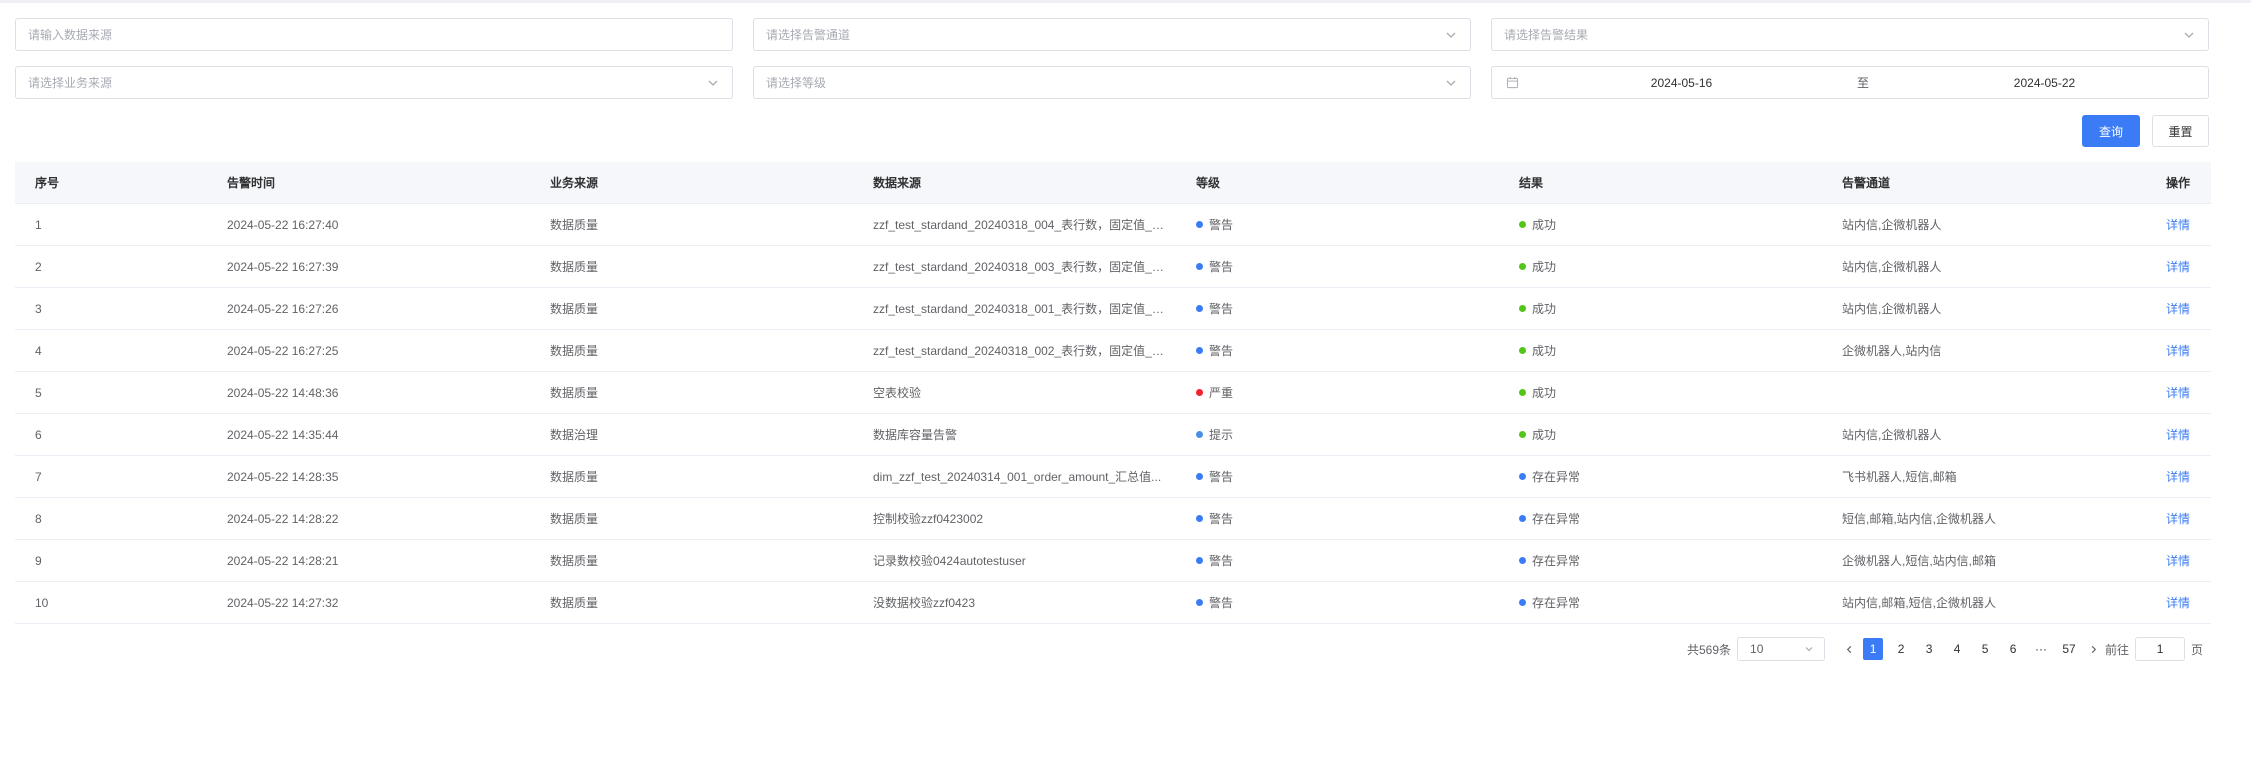 This screenshot has height=770, width=2251. What do you see at coordinates (2041, 649) in the screenshot?
I see `pagination-ellipsis: ···` at bounding box center [2041, 649].